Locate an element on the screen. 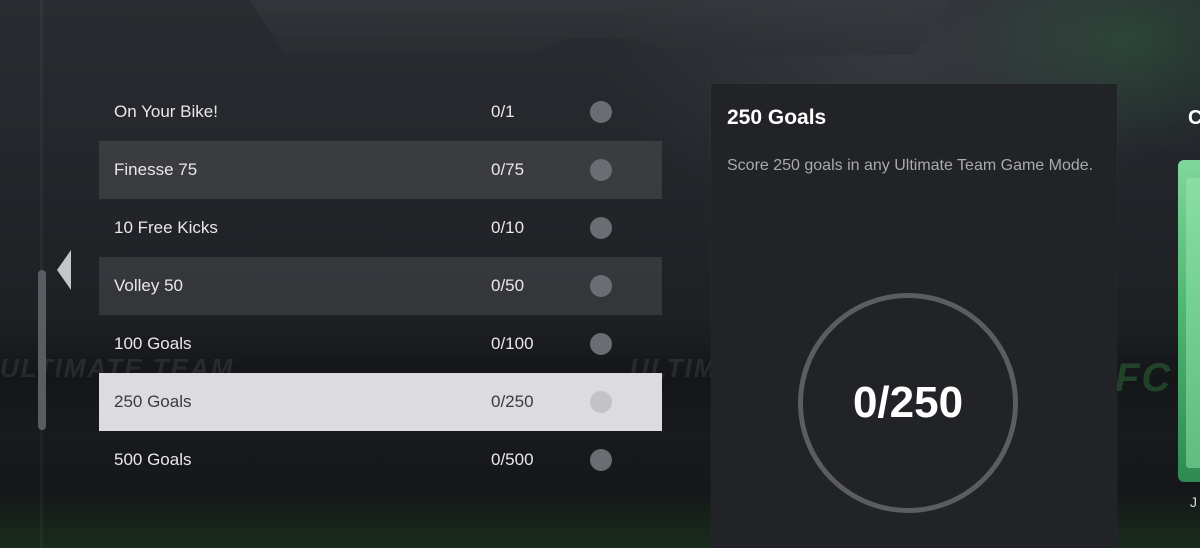 The image size is (1200, 548). objective-title: On Your Bike! is located at coordinates (166, 111).